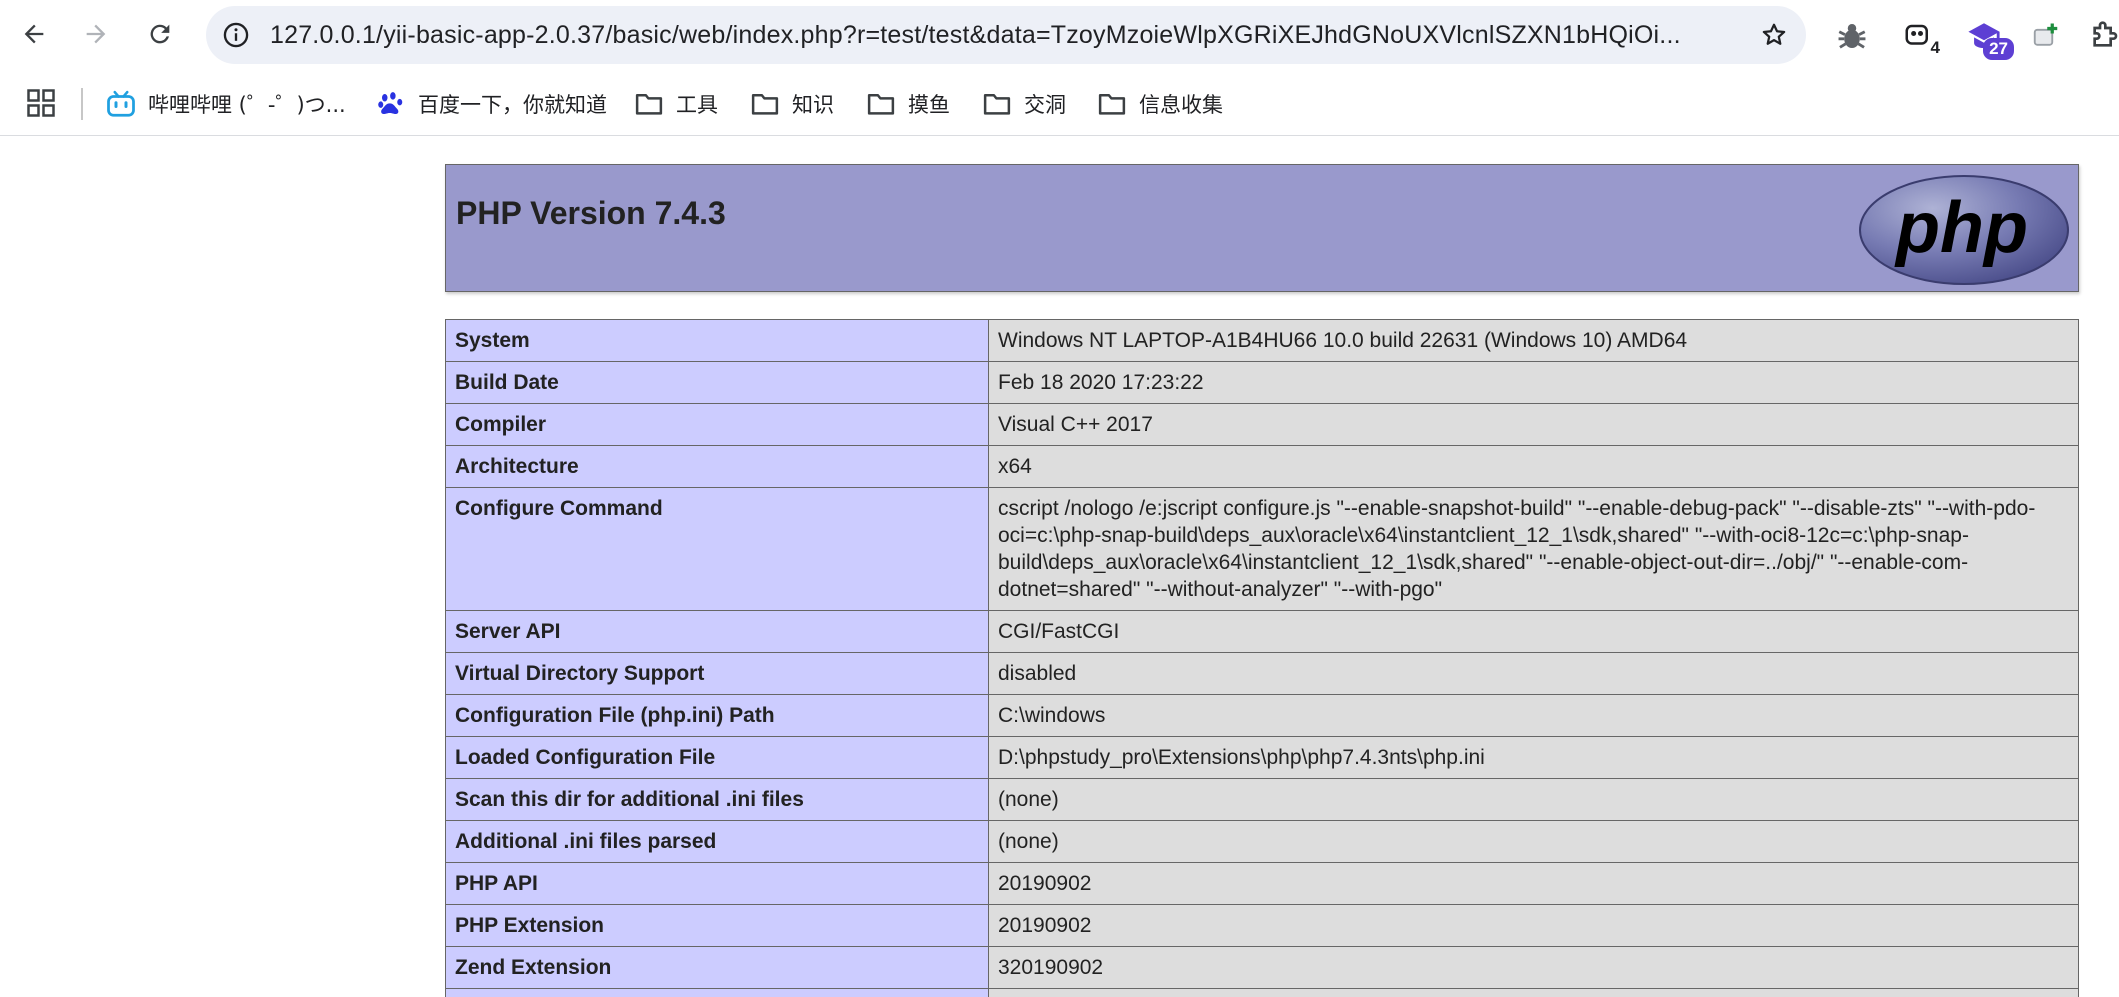 The width and height of the screenshot is (2119, 997). I want to click on php-logo-icon: php, so click(1964, 230).